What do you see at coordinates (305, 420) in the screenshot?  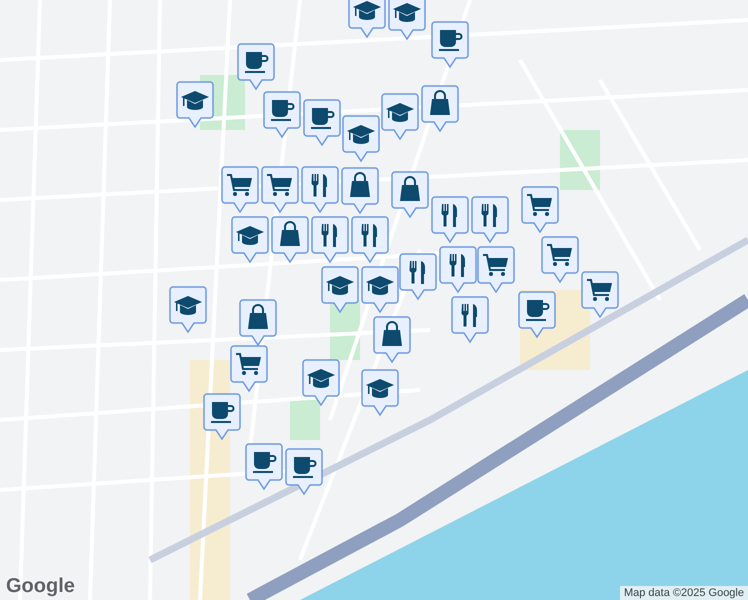 I see `park-area` at bounding box center [305, 420].